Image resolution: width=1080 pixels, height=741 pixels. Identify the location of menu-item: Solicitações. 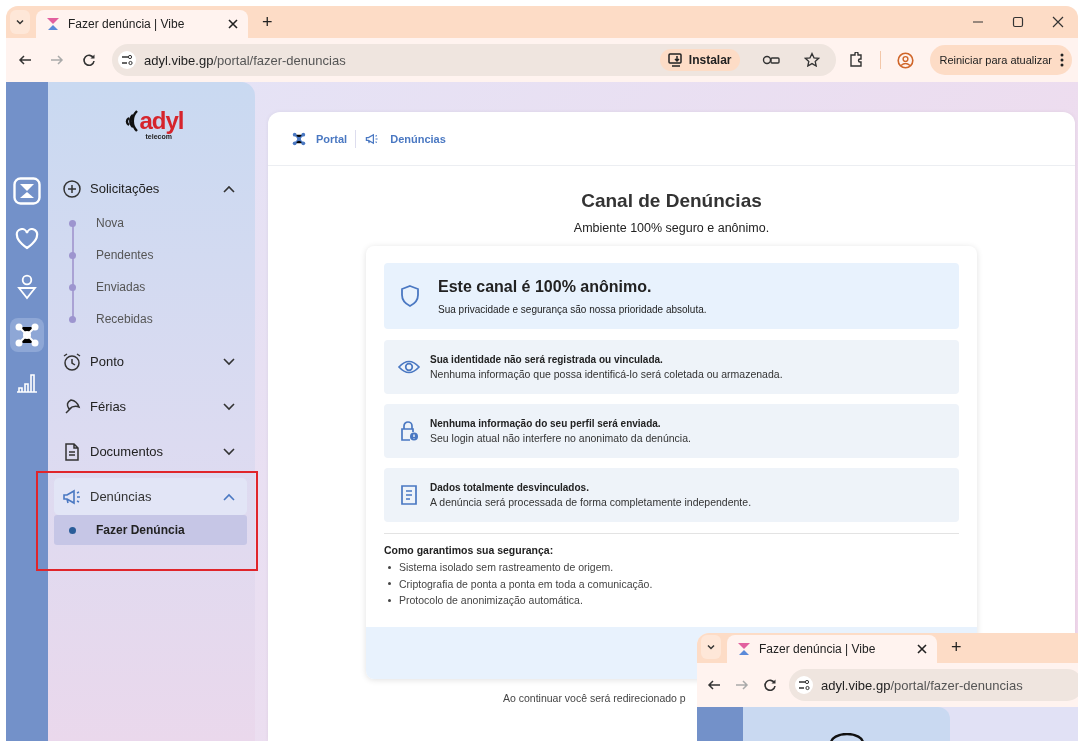
(150, 188).